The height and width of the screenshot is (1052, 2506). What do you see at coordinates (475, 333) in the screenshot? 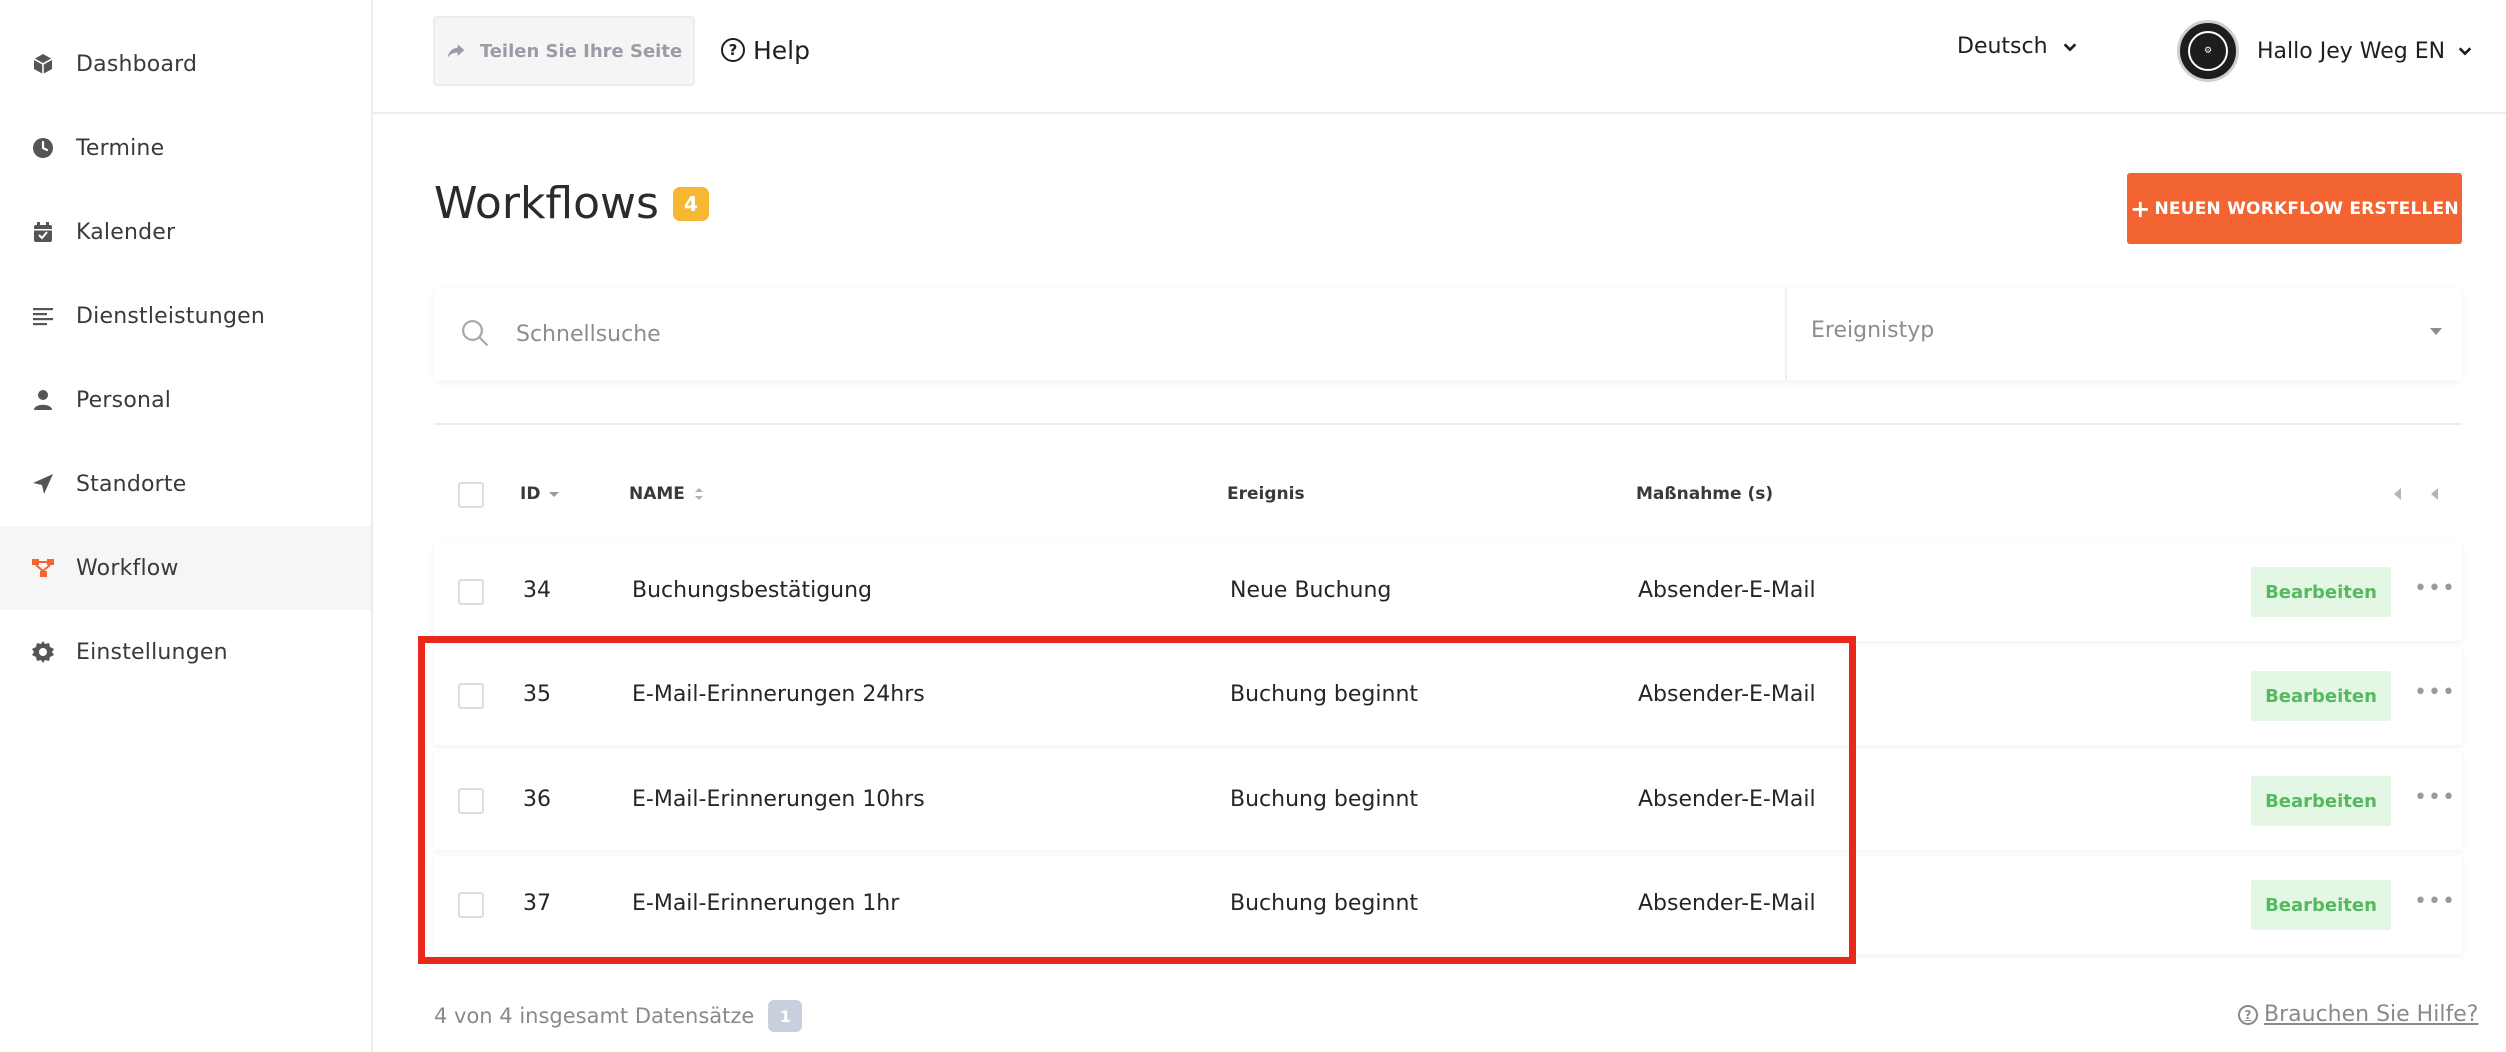
I see `search-icon` at bounding box center [475, 333].